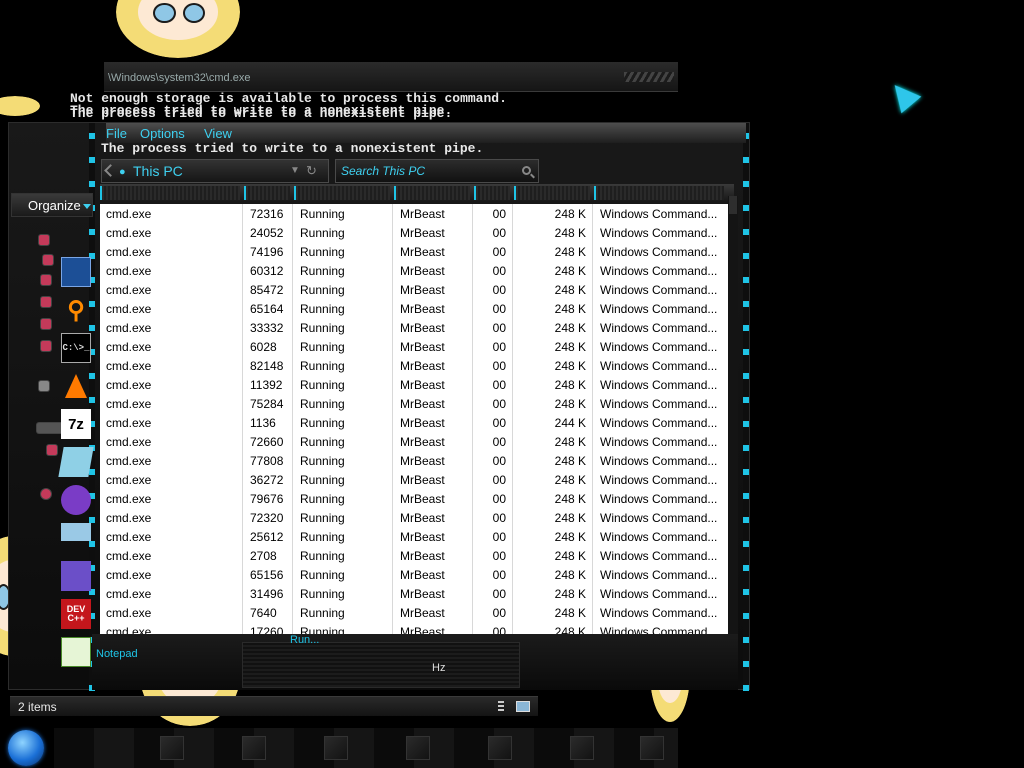 The height and width of the screenshot is (768, 1024). I want to click on details-view-icon, so click(501, 707).